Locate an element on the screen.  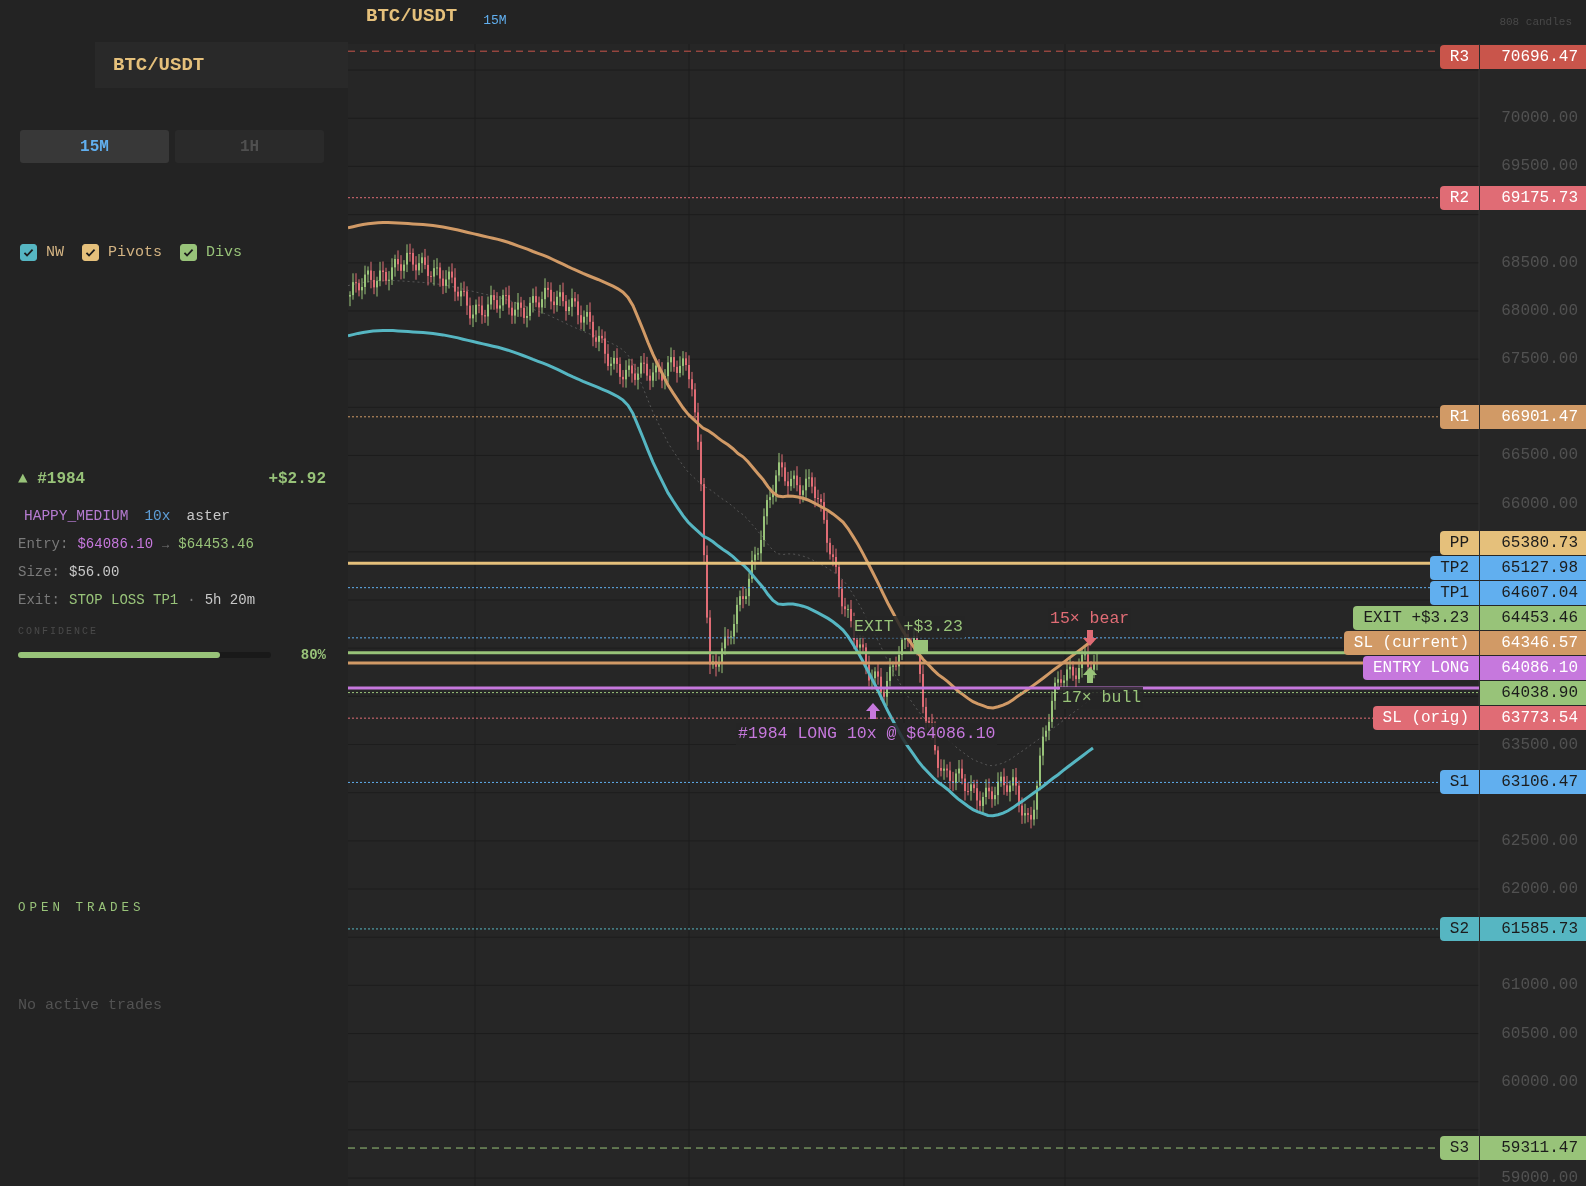
level-tag: TP2 is located at coordinates (1454, 567).